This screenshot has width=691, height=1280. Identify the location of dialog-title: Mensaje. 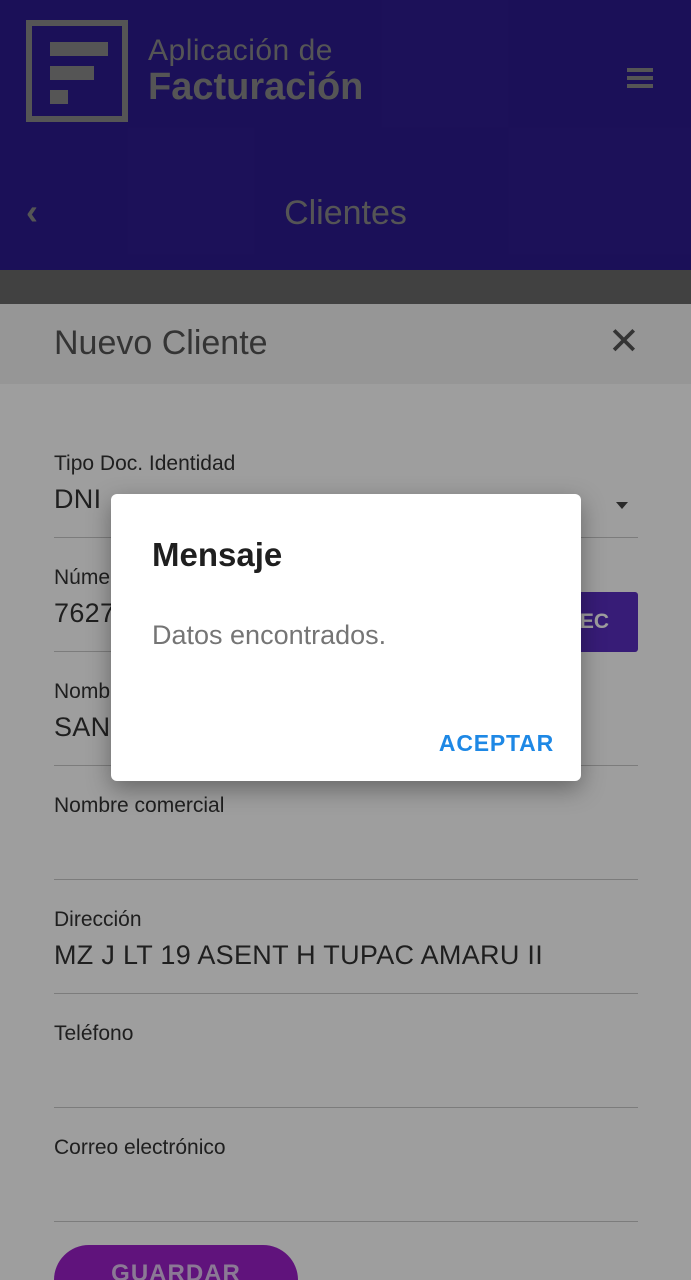
(217, 554).